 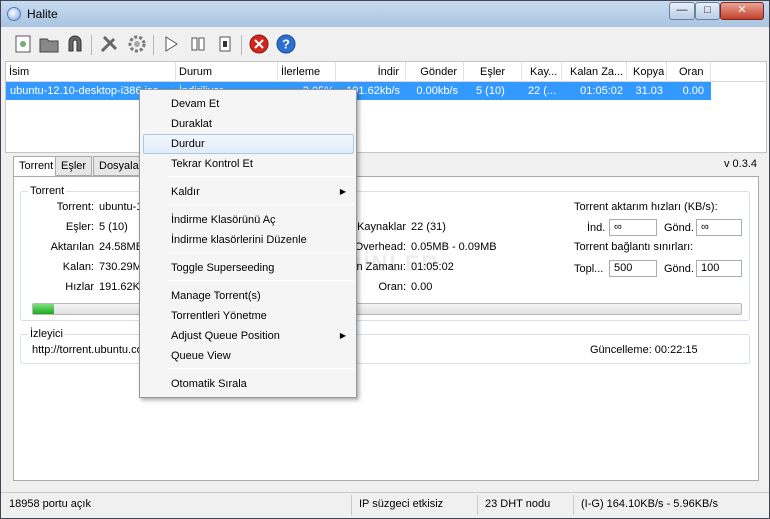 I want to click on new-torrent-icon, so click(x=23, y=44).